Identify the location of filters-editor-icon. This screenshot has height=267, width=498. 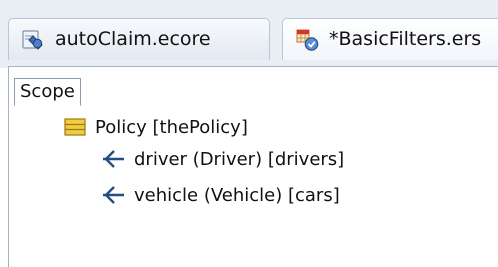
(307, 40).